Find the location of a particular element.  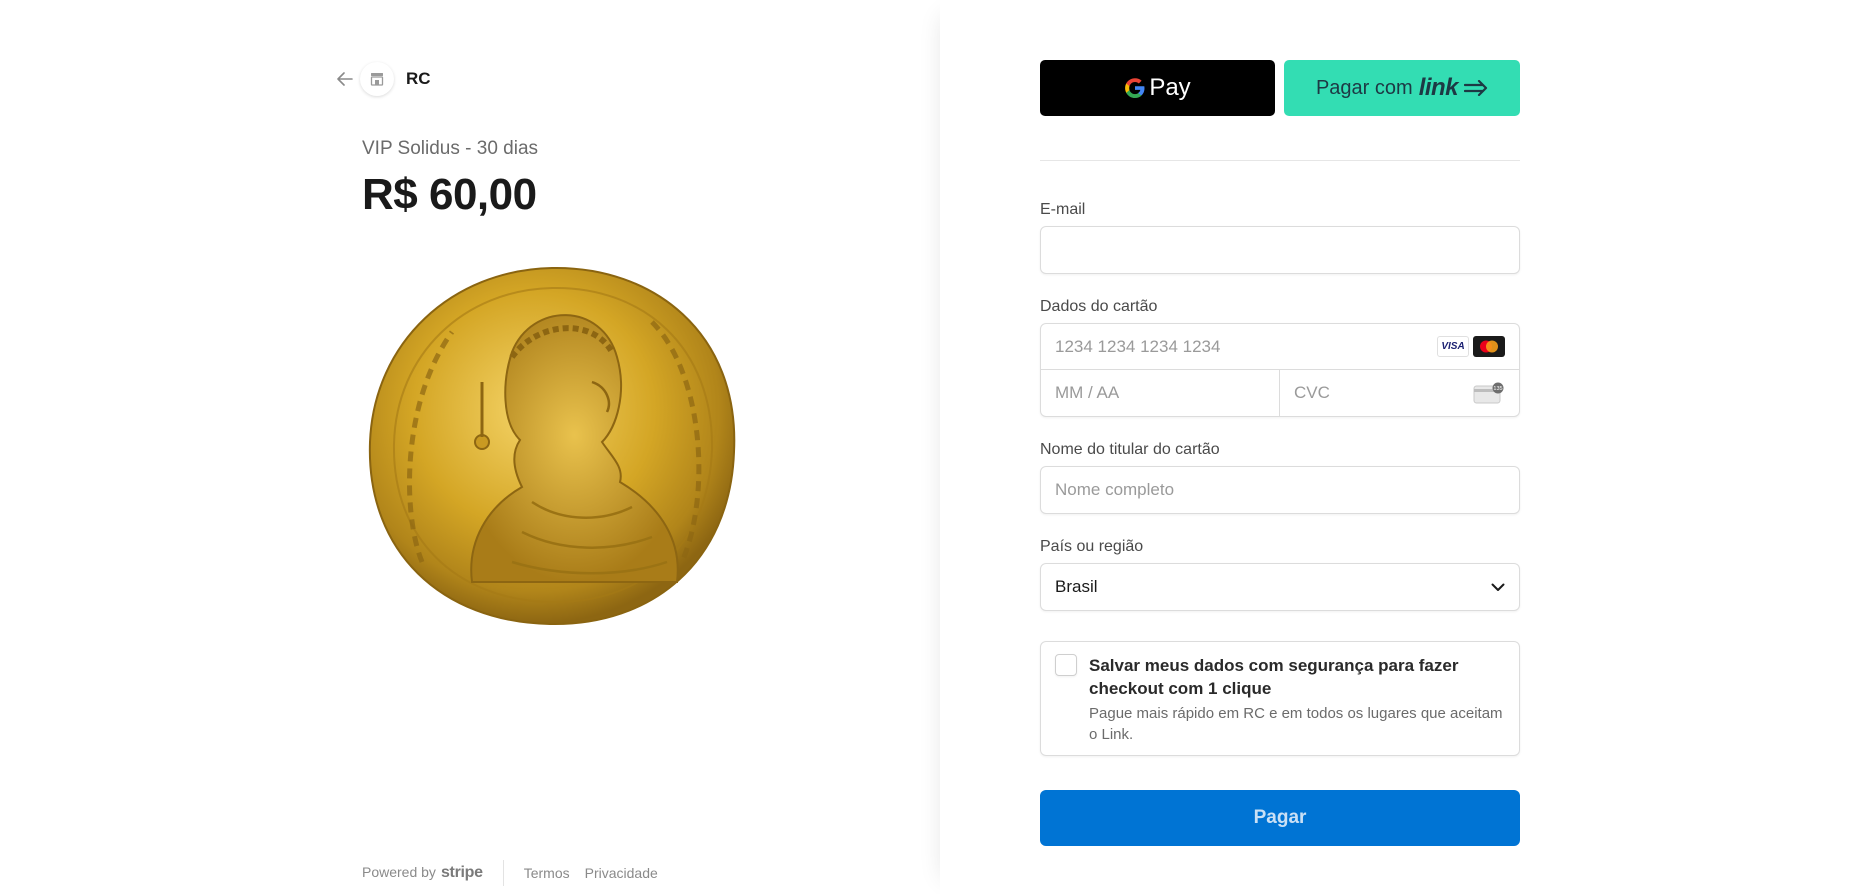

pay-with-link-button: Pagar com link is located at coordinates (1402, 88).